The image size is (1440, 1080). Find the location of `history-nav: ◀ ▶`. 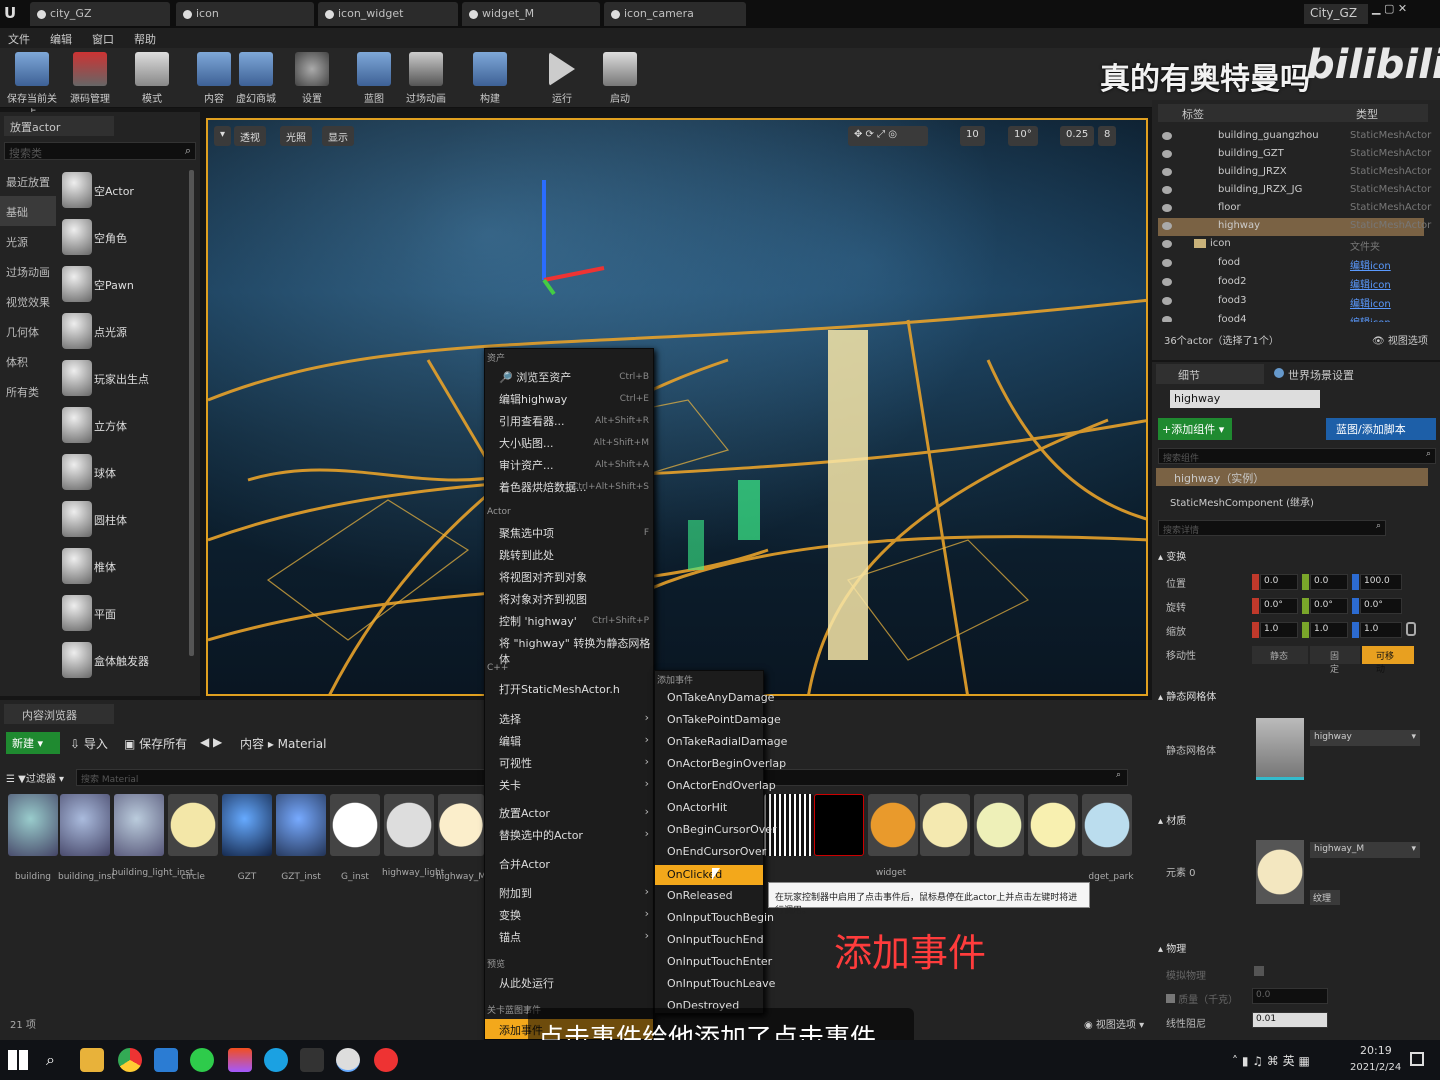

history-nav: ◀ ▶ is located at coordinates (211, 742).